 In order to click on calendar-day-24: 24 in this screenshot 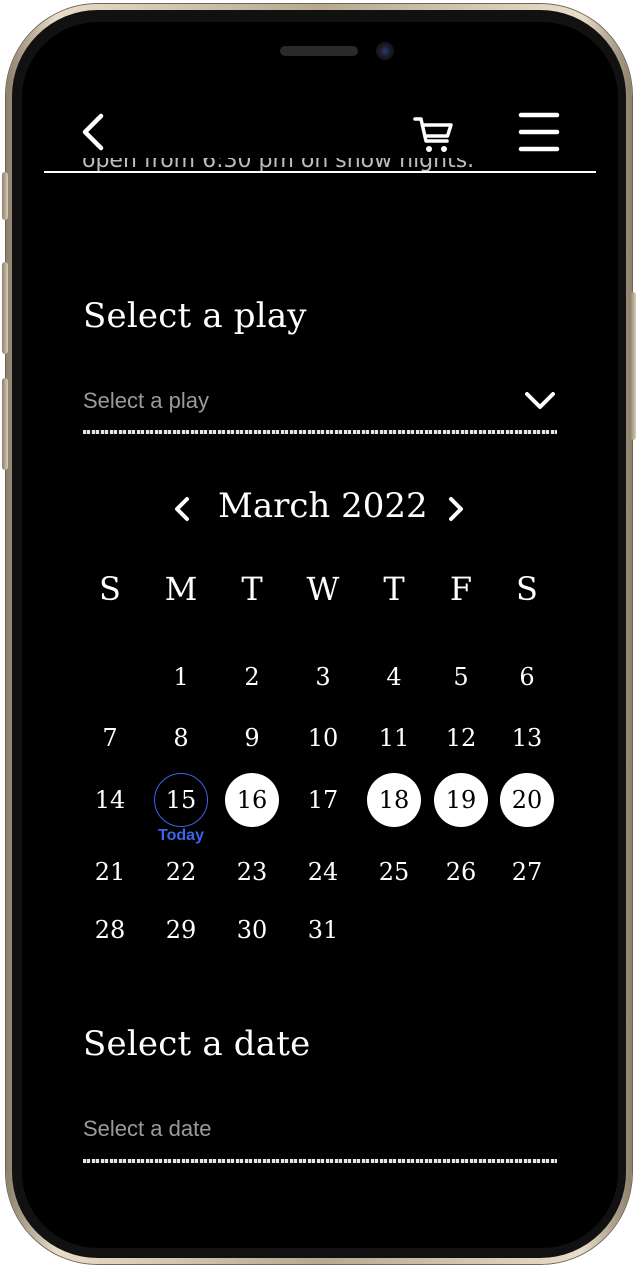, I will do `click(323, 872)`.